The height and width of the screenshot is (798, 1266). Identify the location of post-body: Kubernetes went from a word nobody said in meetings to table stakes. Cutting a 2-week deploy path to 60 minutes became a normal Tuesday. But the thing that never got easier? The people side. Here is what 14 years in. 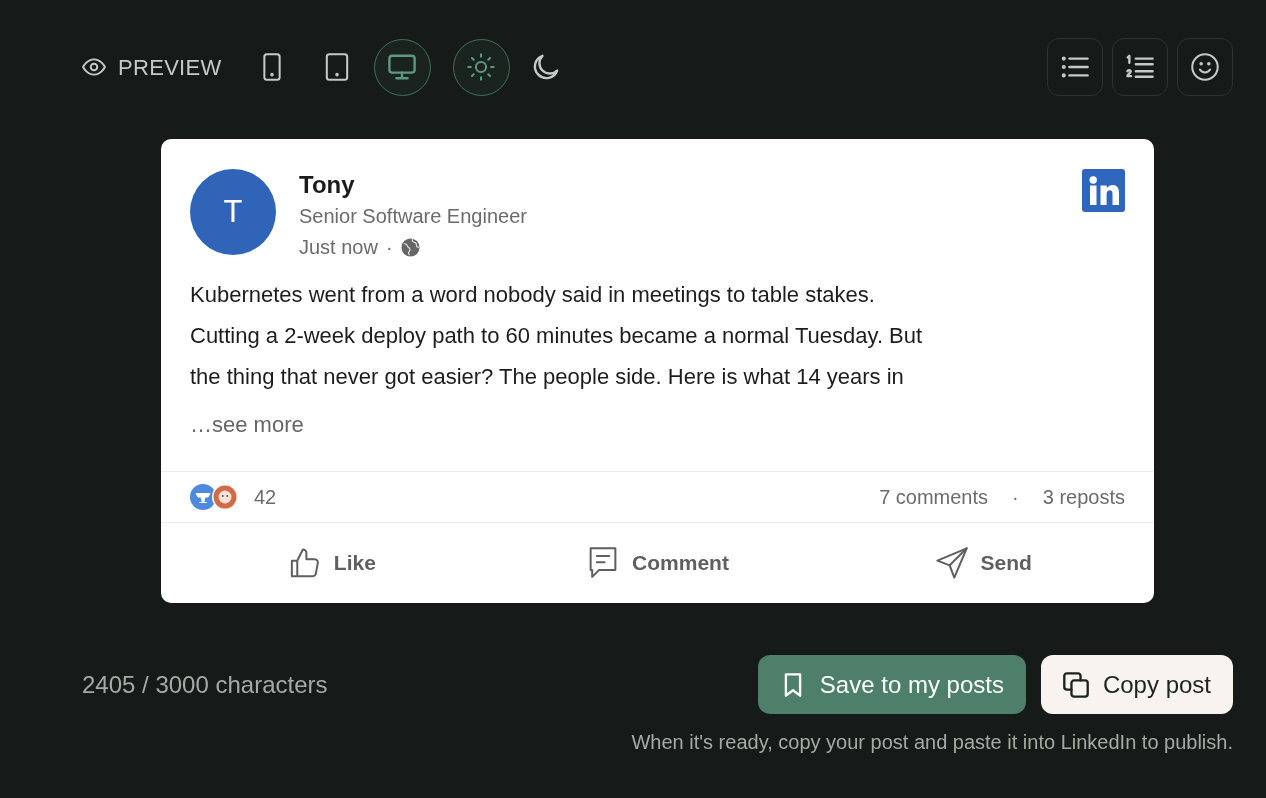
(556, 336).